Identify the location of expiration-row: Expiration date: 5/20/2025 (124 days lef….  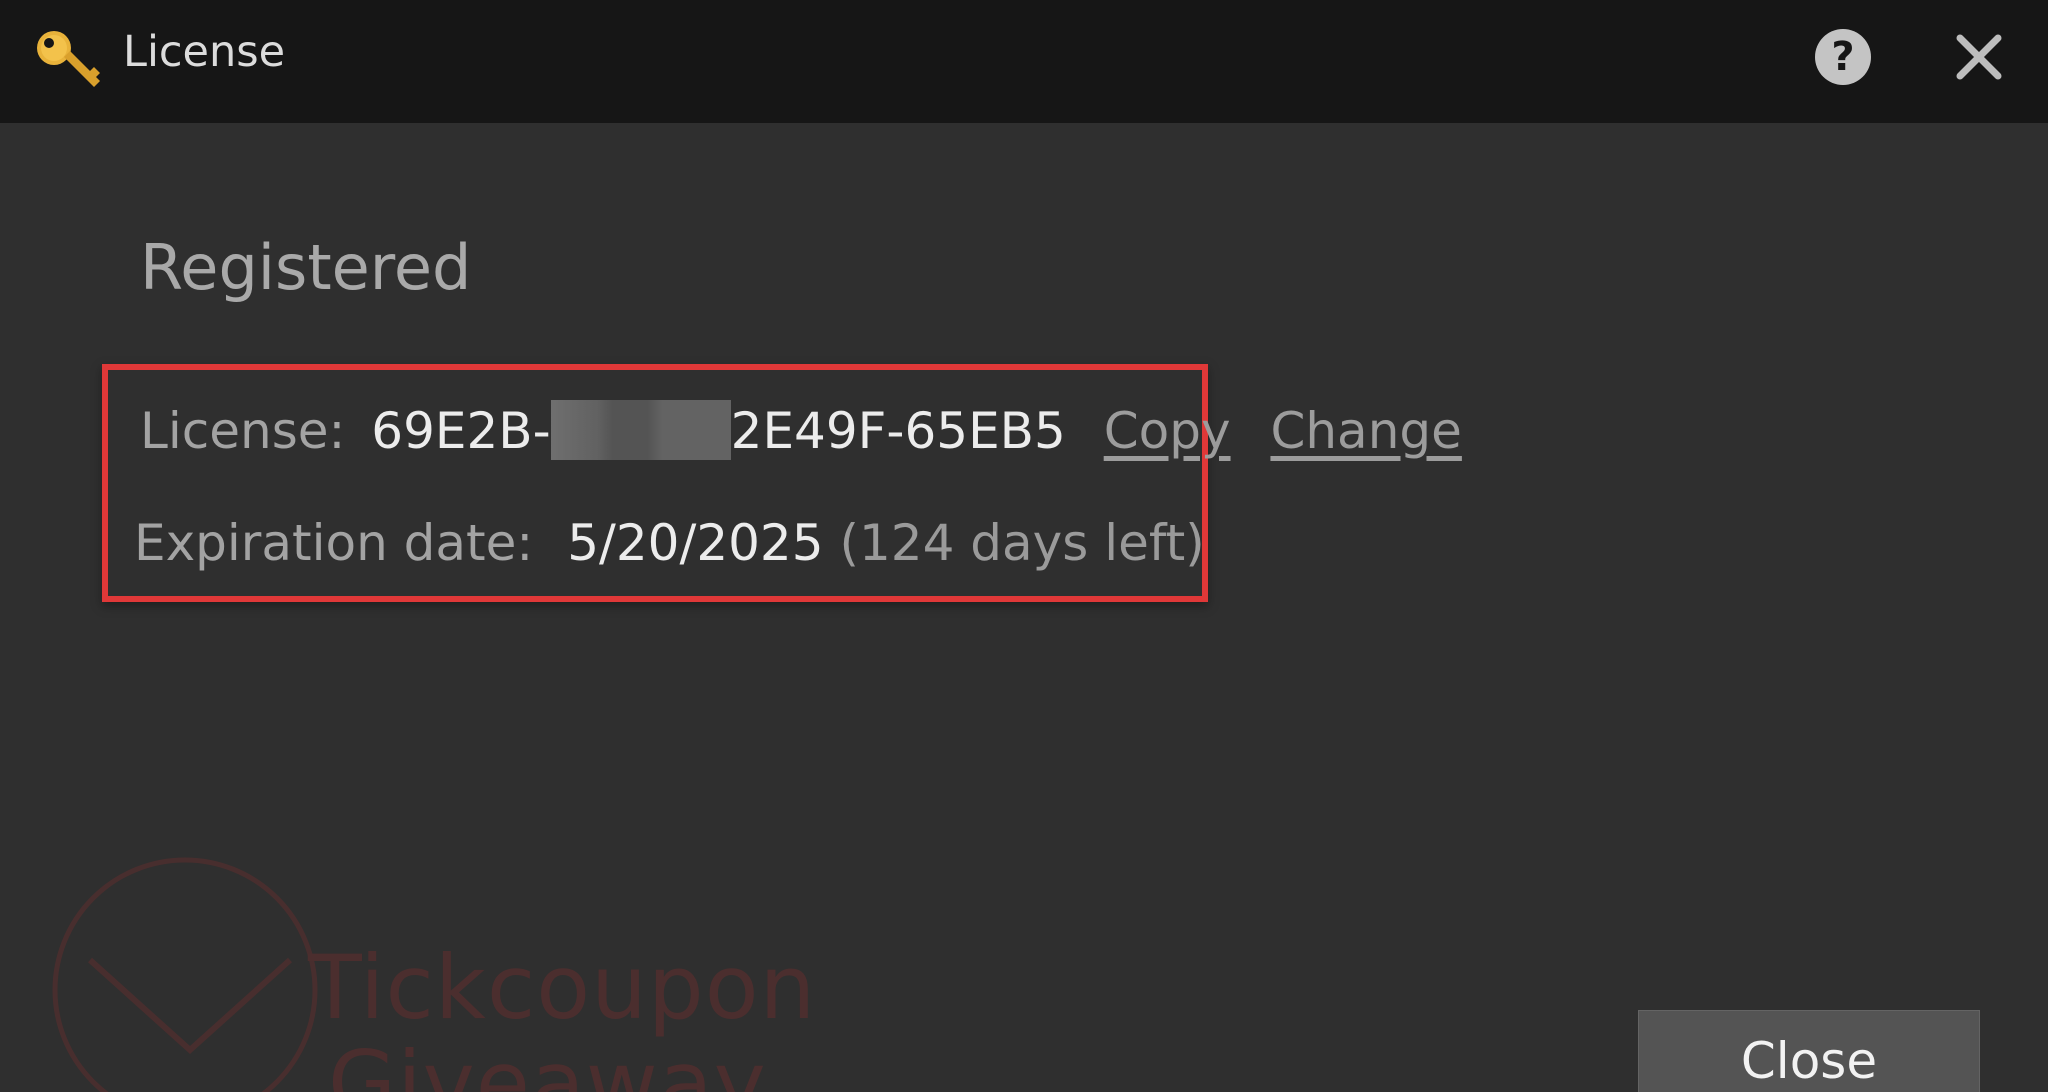
(669, 543).